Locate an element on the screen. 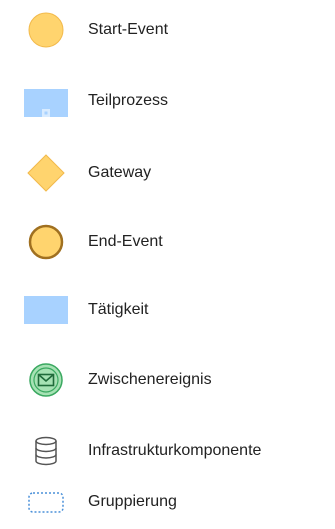 The height and width of the screenshot is (529, 335). legend-item-activity: Tätigkeit is located at coordinates (167, 310).